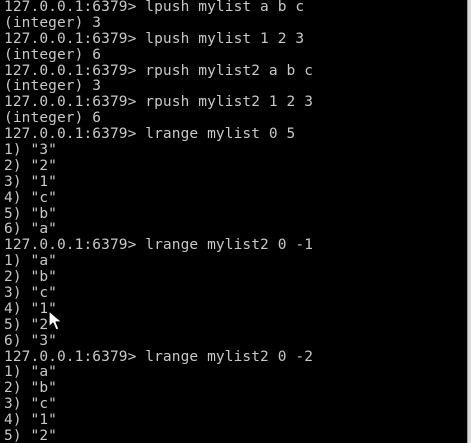 The height and width of the screenshot is (443, 471). What do you see at coordinates (159, 357) in the screenshot?
I see `terminal-line: 127.0.0.1:6379> lrange mylist2 0 -2` at bounding box center [159, 357].